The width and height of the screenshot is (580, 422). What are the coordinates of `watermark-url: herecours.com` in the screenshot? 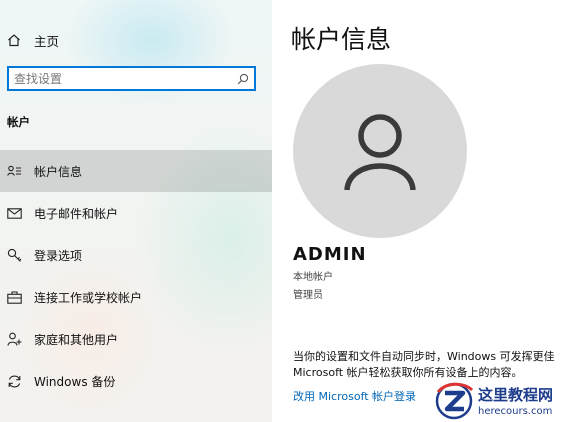 It's located at (515, 411).